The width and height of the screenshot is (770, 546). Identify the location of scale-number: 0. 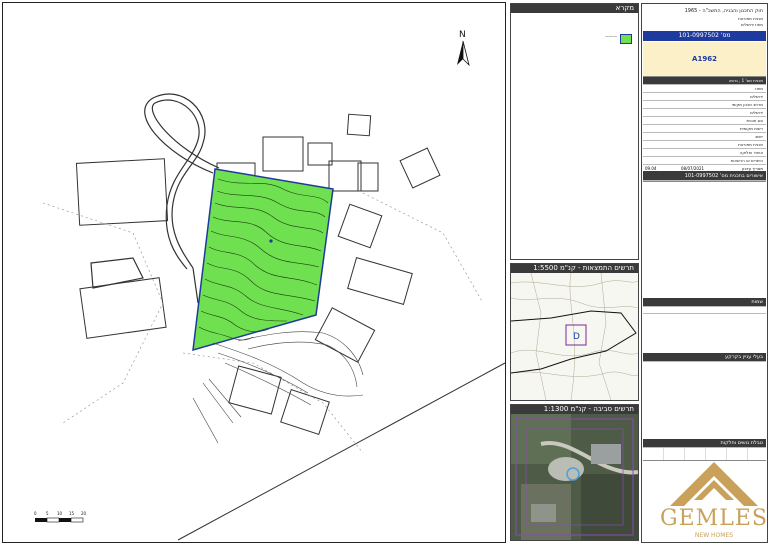
(35, 513).